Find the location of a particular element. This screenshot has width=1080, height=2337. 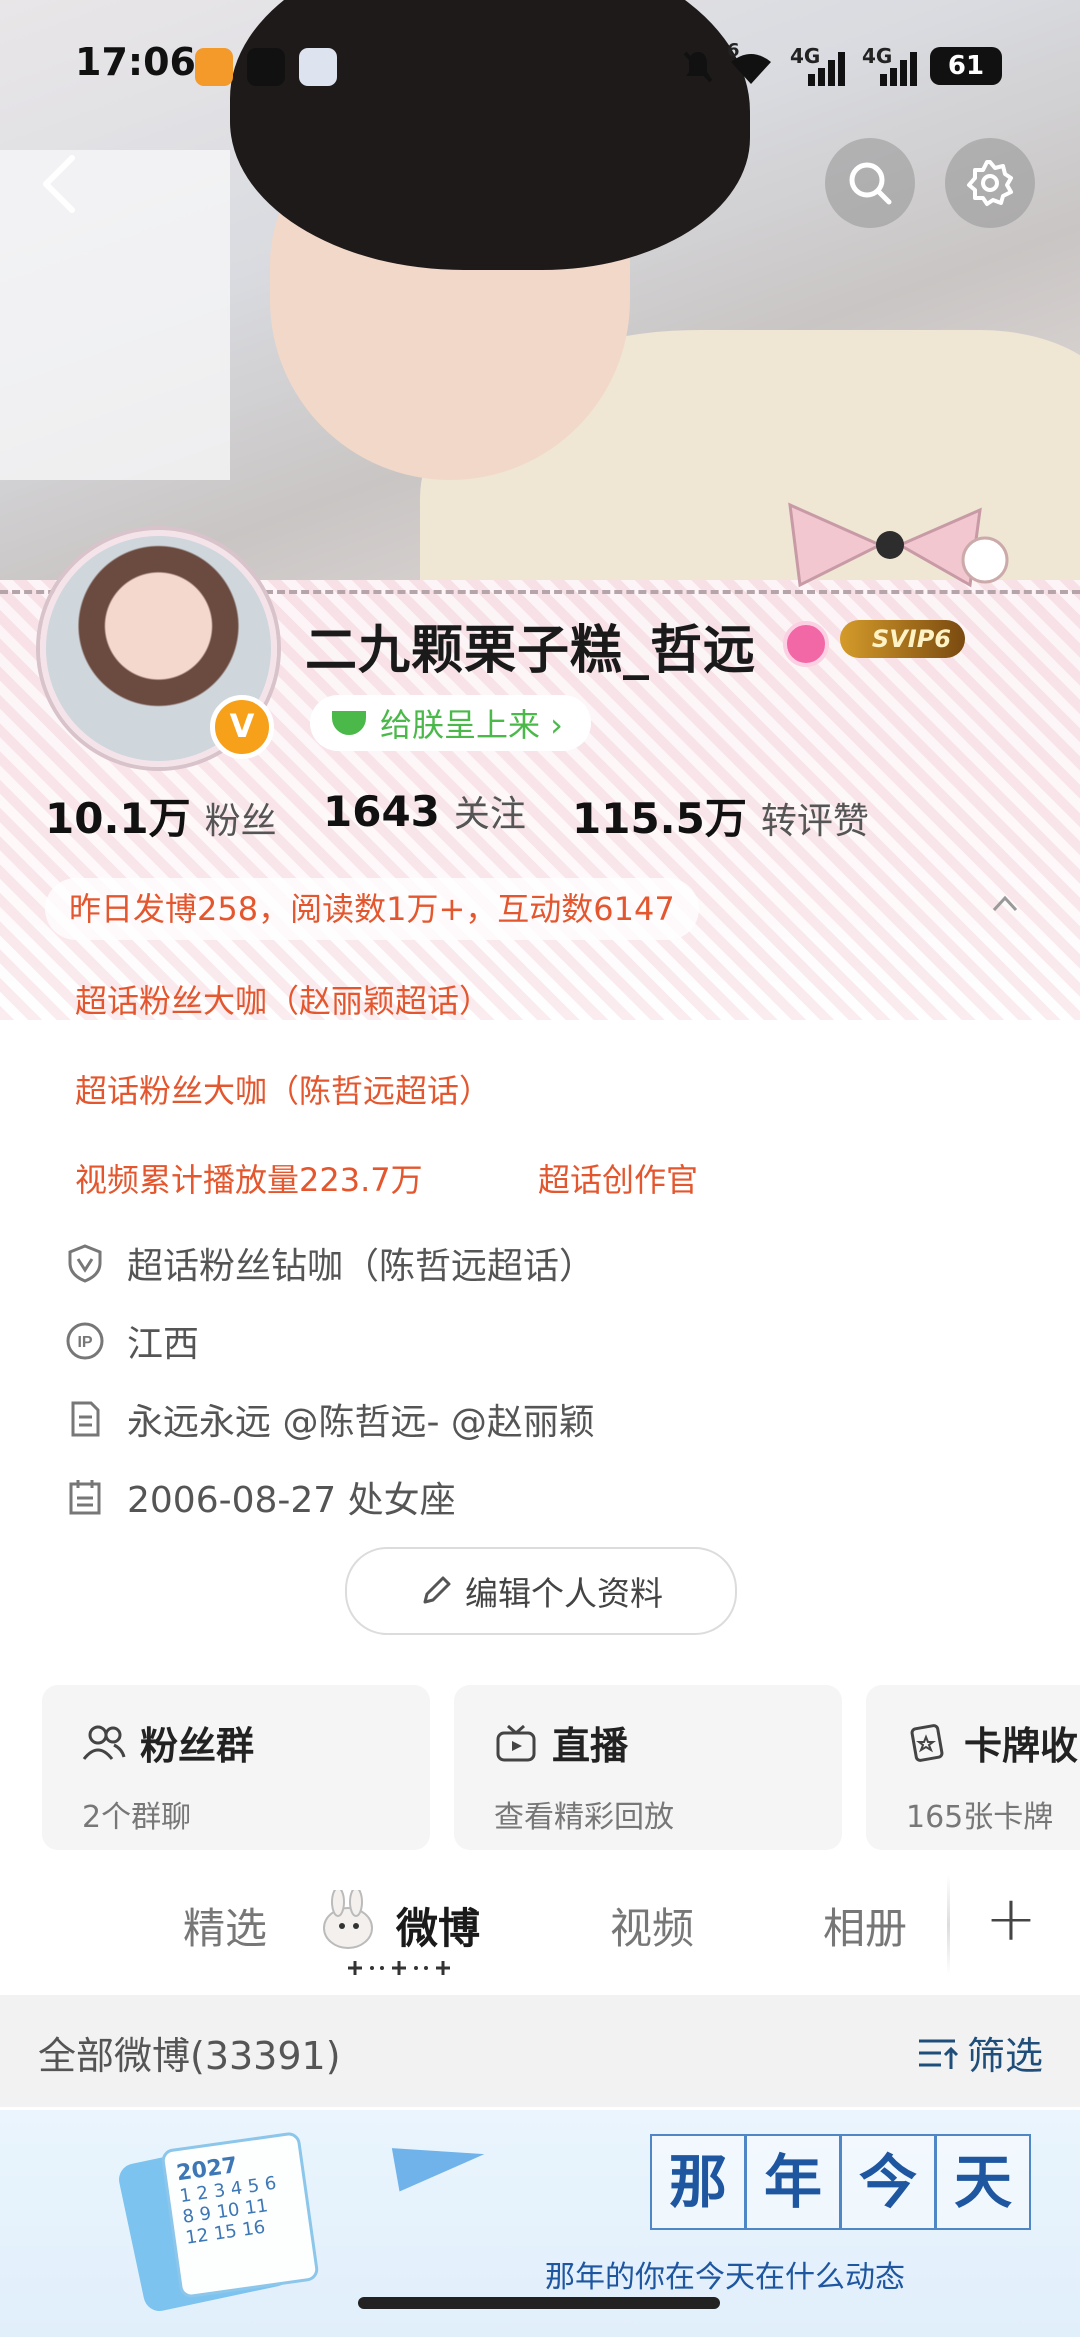

banner-subtitle: 那年的你在今天在什么动态 is located at coordinates (725, 2277).